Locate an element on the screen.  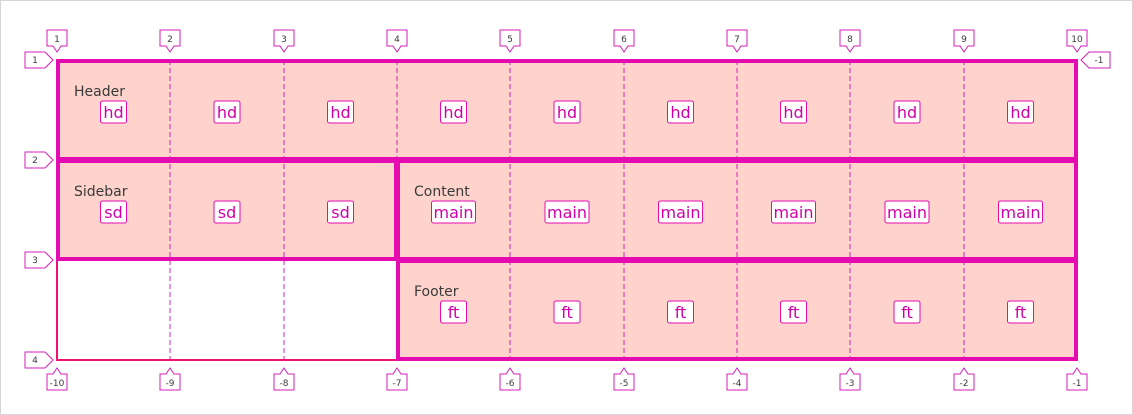
column-line-number-top-8: 8 is located at coordinates (850, 40).